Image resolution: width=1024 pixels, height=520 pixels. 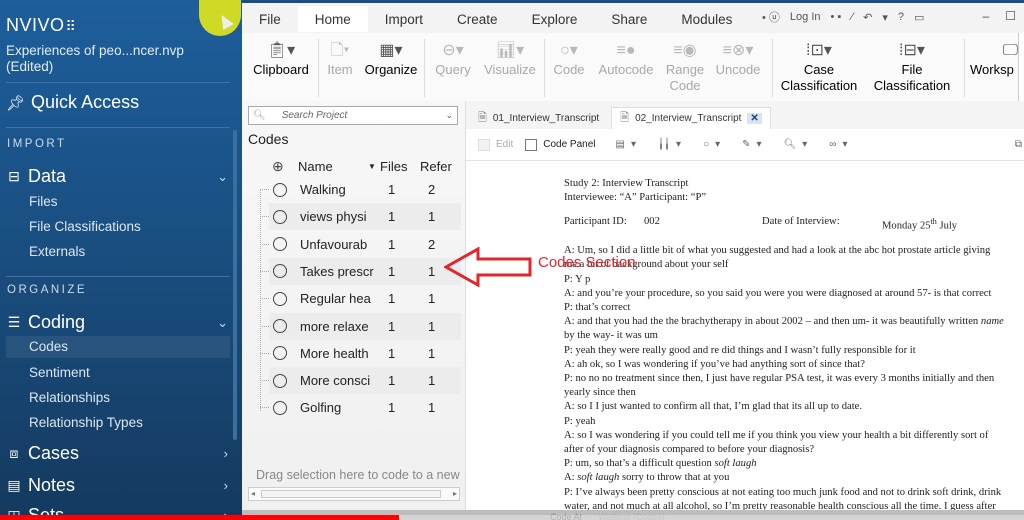 What do you see at coordinates (510, 55) in the screenshot?
I see `visualize-button: 📊︎▾ Visualize` at bounding box center [510, 55].